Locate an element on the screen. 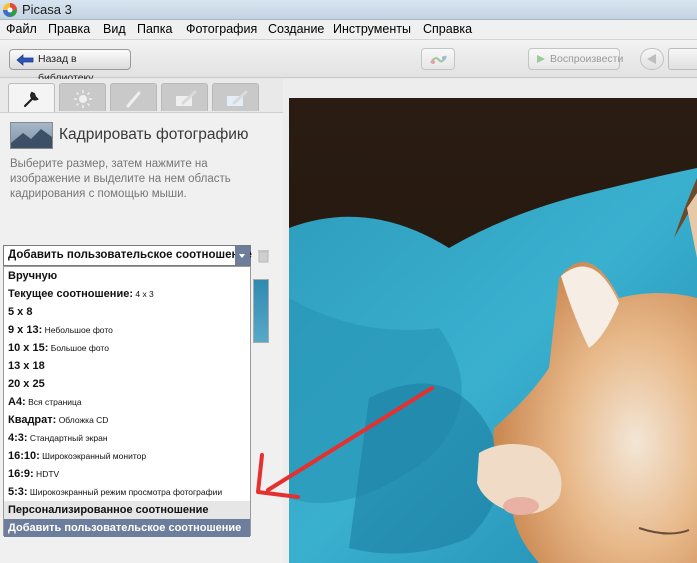 The height and width of the screenshot is (563, 697). ratio-option: 16:10: Широкоэкранный монитор is located at coordinates (127, 456).